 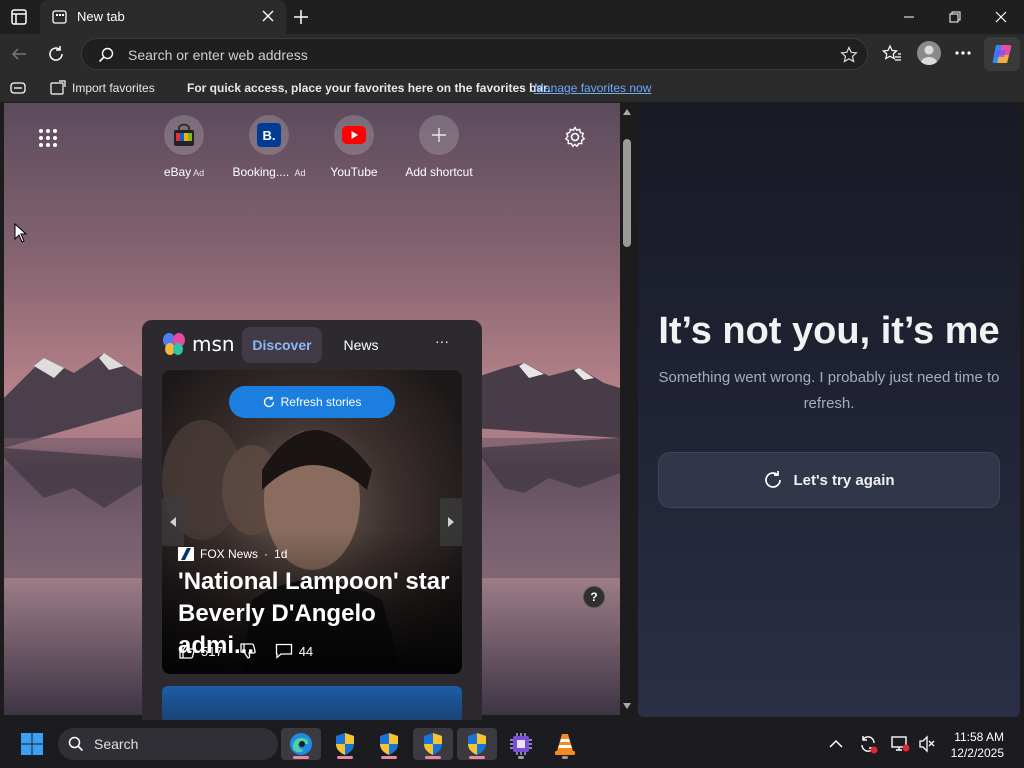 I want to click on system-clock: 11:58 AM 12/2/2025, so click(x=974, y=745).